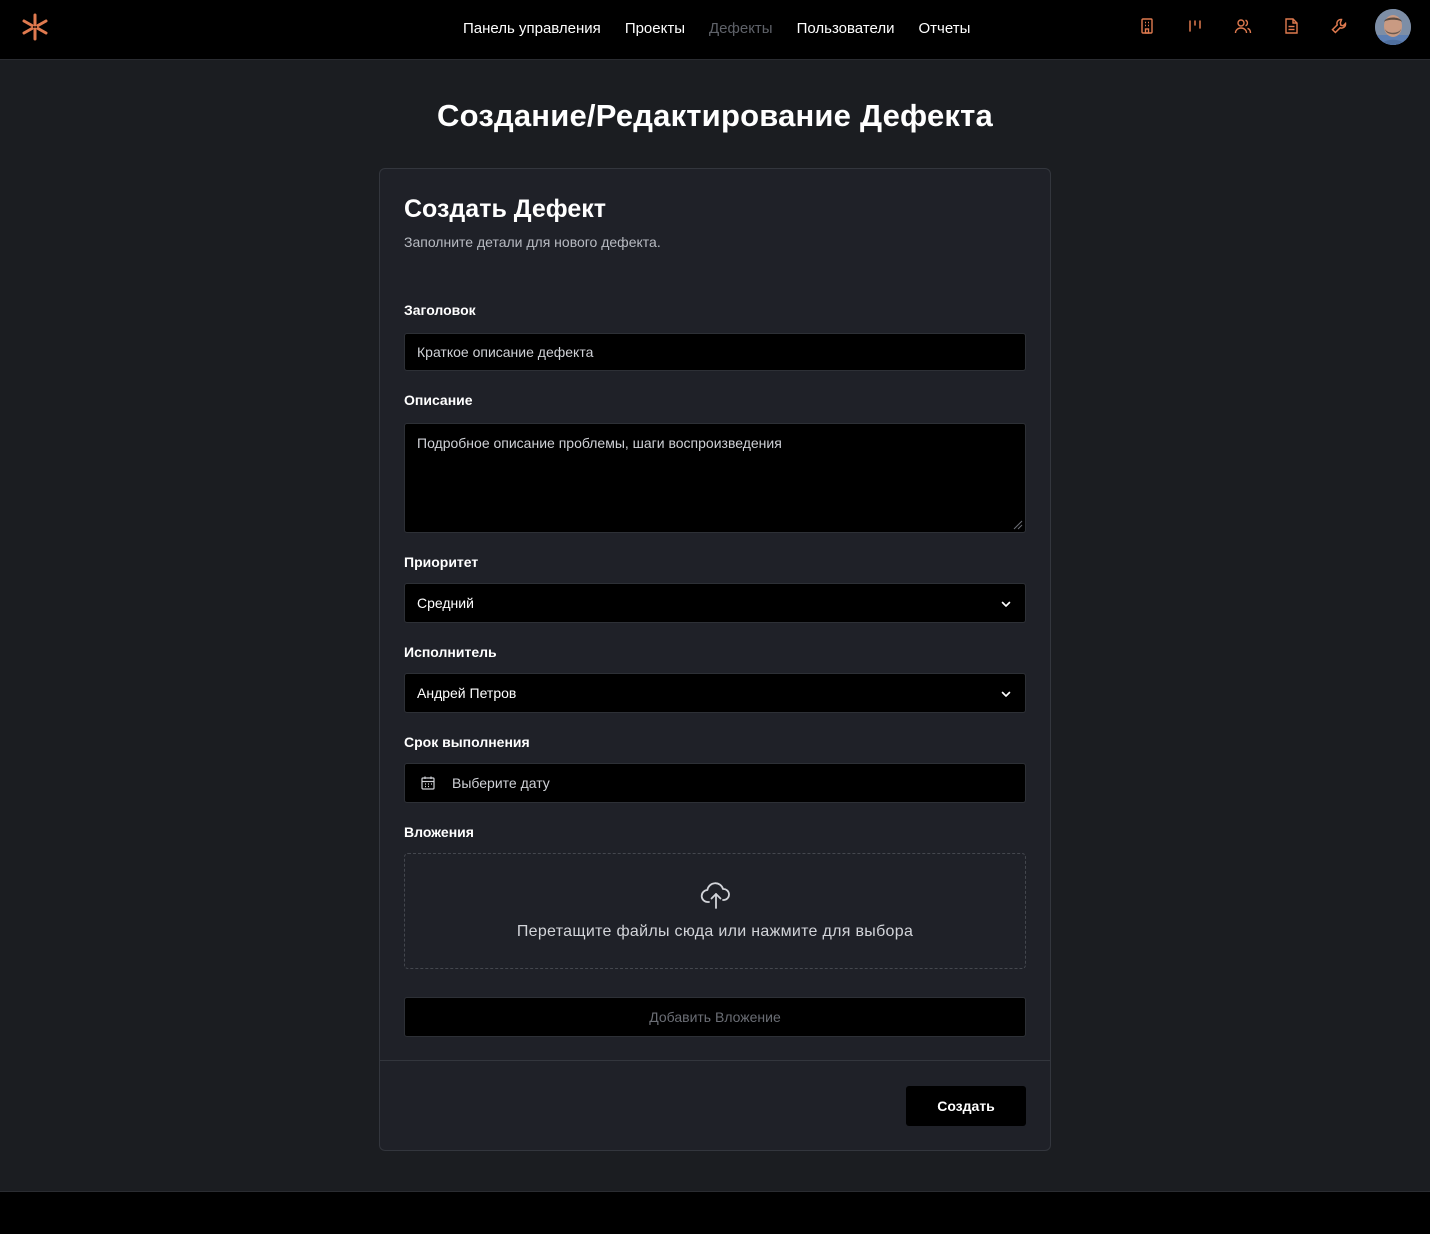 This screenshot has height=1234, width=1430. What do you see at coordinates (715, 603) in the screenshot?
I see `priority-select: Средний` at bounding box center [715, 603].